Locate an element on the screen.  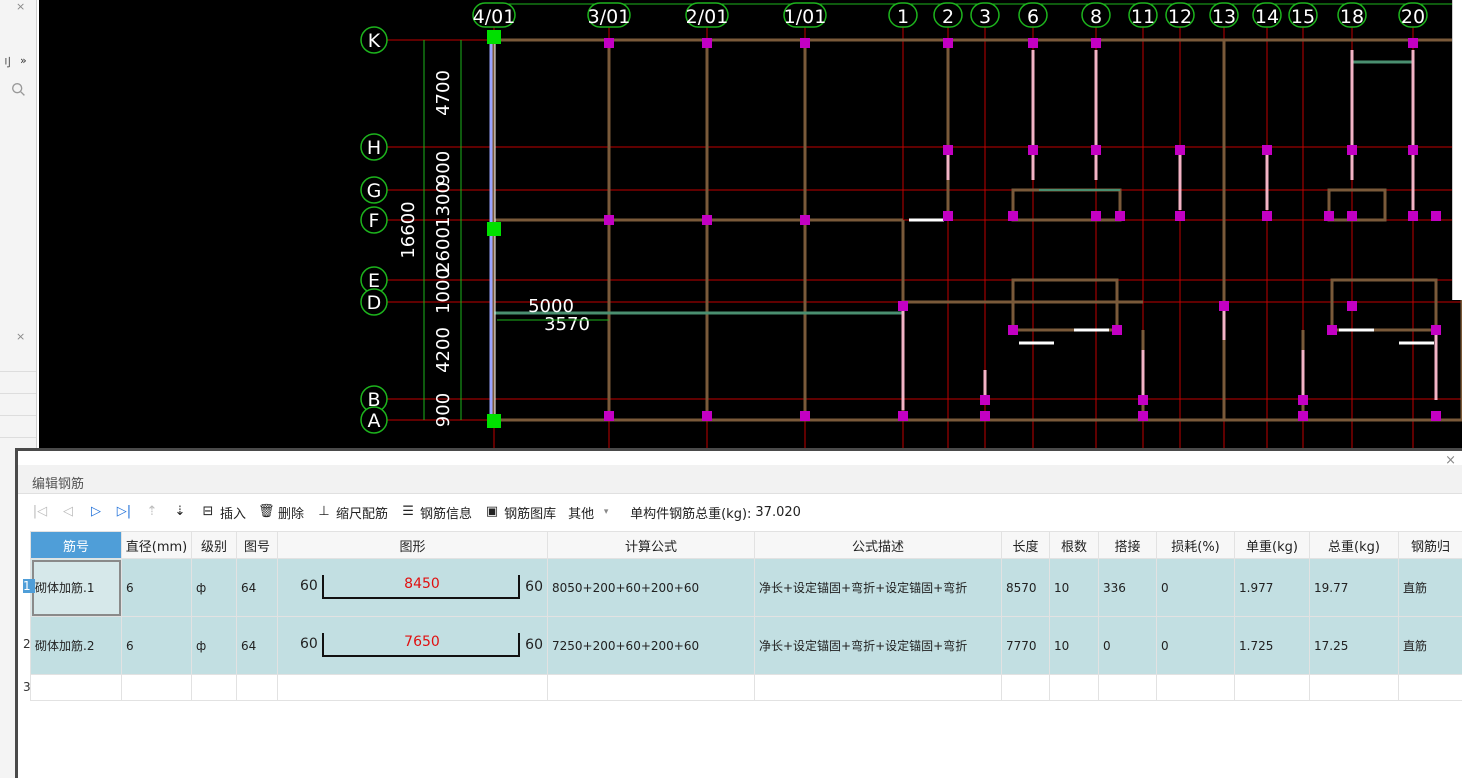
overall-dimension-text: 16600 is located at coordinates (408, 229).